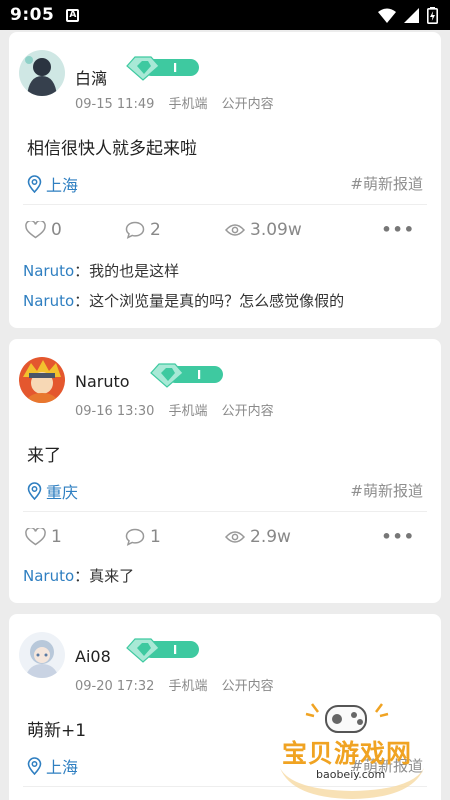 This screenshot has height=800, width=450. Describe the element at coordinates (44, 456) in the screenshot. I see `post-content: 来了` at that location.